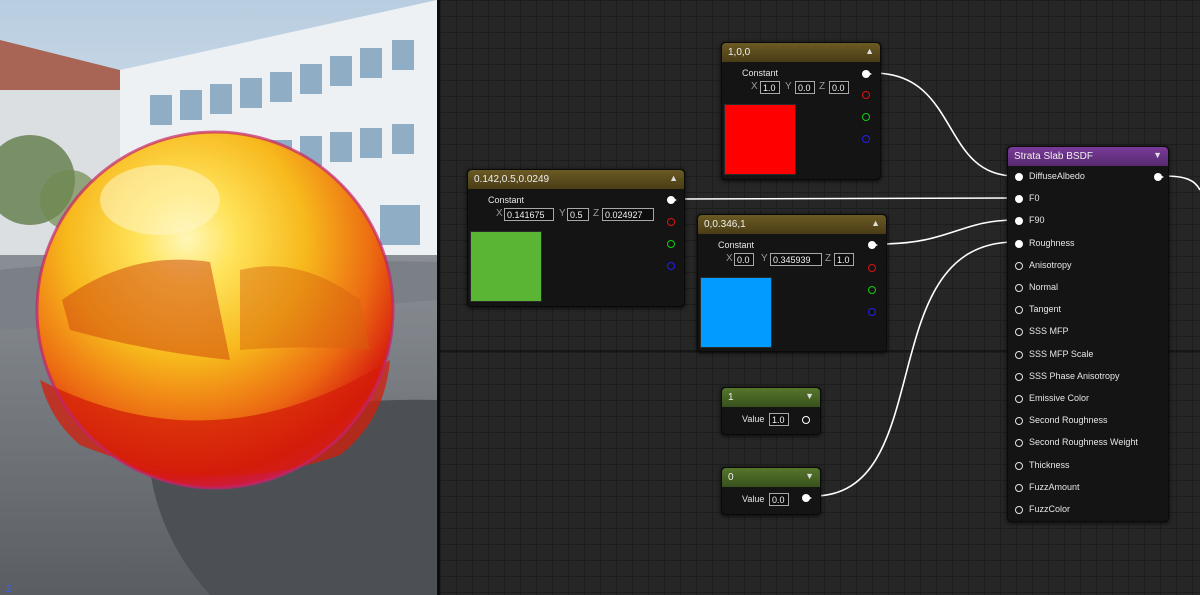  What do you see at coordinates (1083, 266) in the screenshot?
I see `bsdf-input-anisotropy: Anisotropy` at bounding box center [1083, 266].